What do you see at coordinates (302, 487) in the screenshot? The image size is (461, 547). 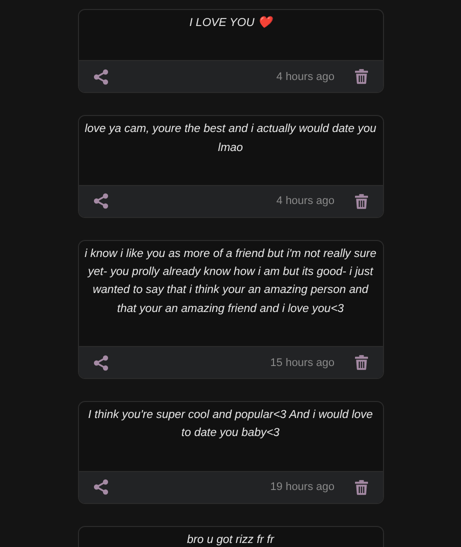 I see `timestamp: 19 hours ago` at bounding box center [302, 487].